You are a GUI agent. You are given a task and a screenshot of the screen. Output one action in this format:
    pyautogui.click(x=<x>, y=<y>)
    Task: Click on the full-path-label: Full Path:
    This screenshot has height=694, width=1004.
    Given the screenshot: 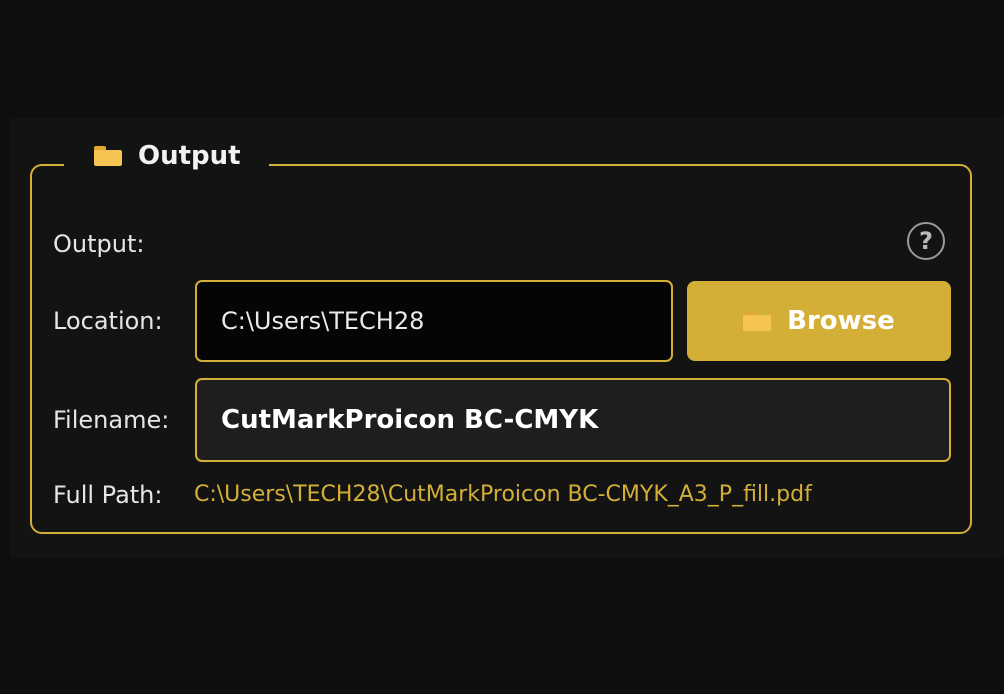 What is the action you would take?
    pyautogui.click(x=108, y=495)
    